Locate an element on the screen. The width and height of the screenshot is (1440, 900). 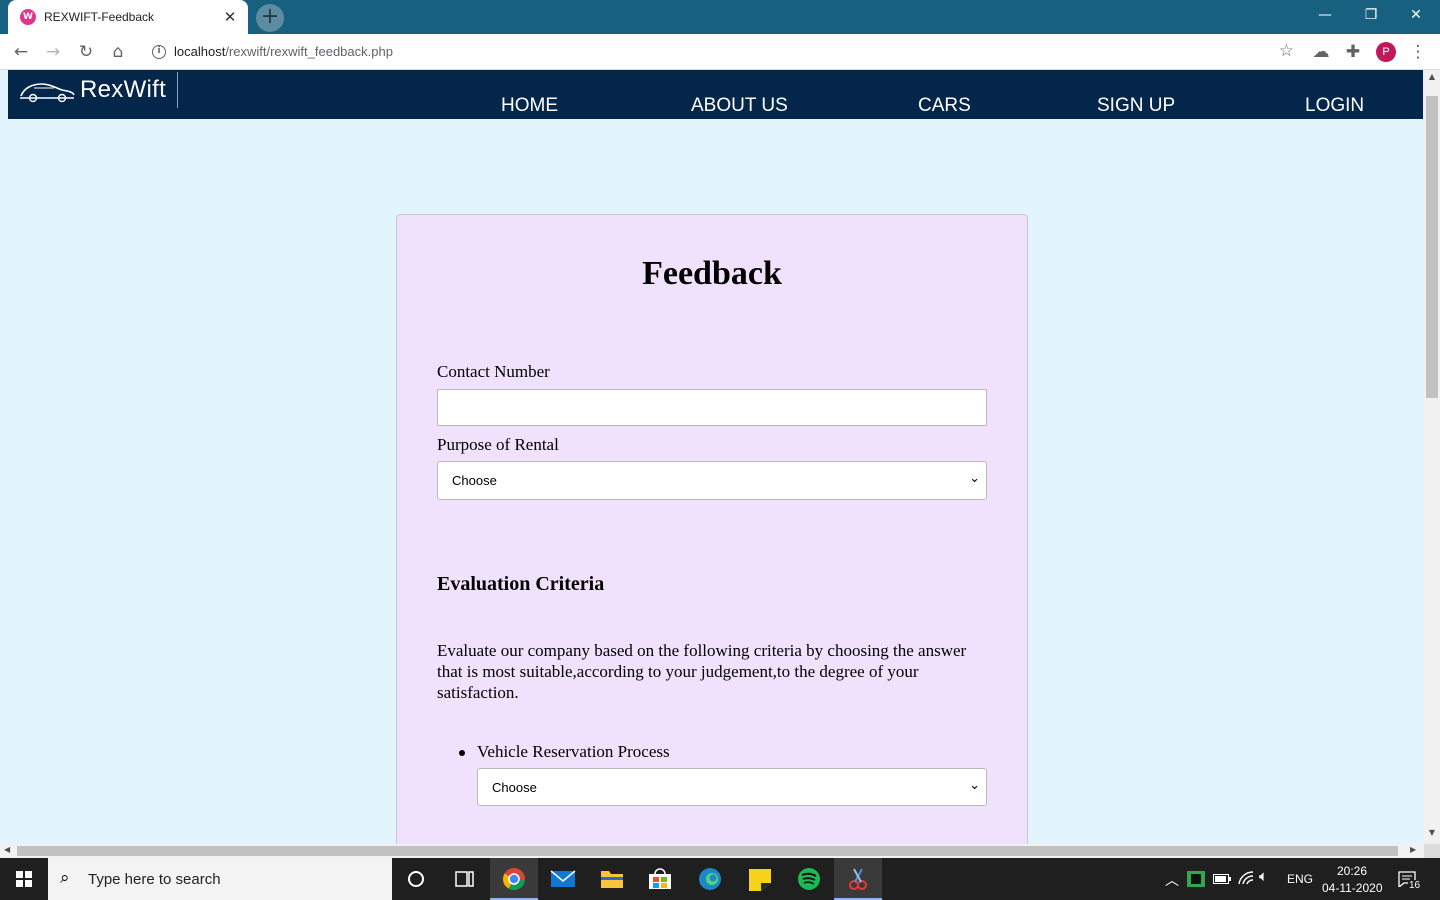
contact-number-input is located at coordinates (712, 407).